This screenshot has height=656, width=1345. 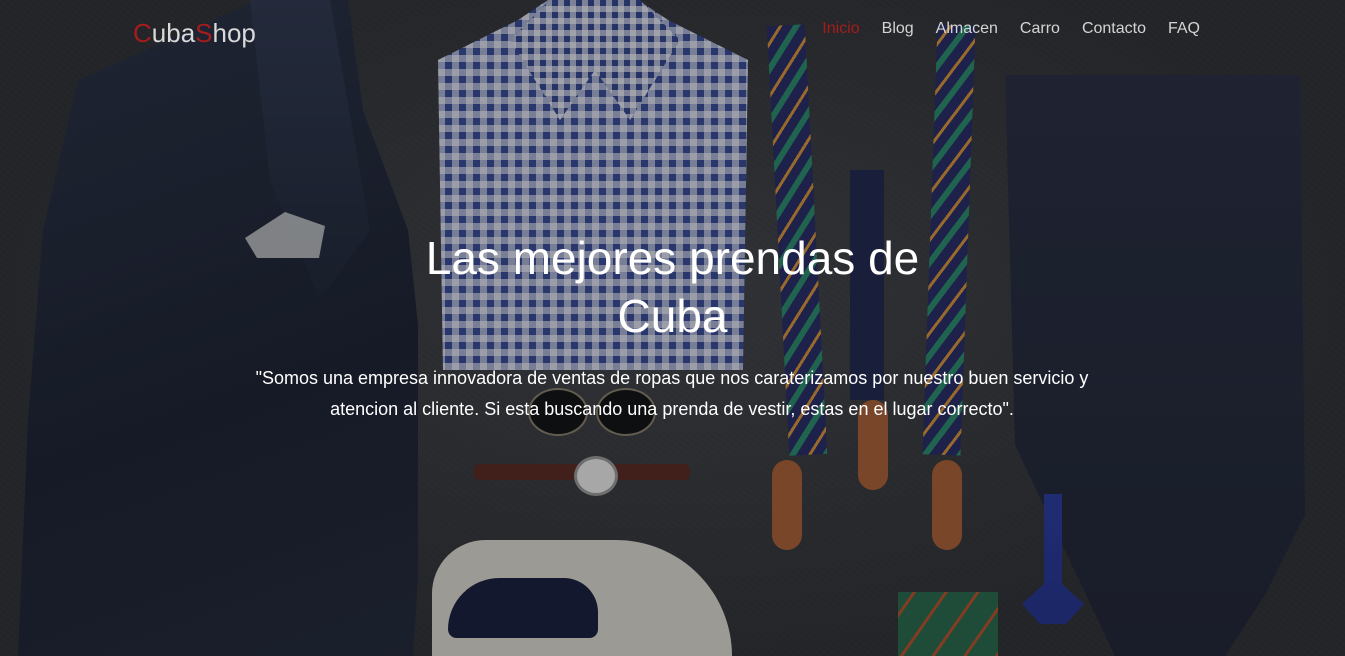 What do you see at coordinates (1011, 29) in the screenshot?
I see `main-nav: Inicio Blog Almacen Carro Contacto FAQ` at bounding box center [1011, 29].